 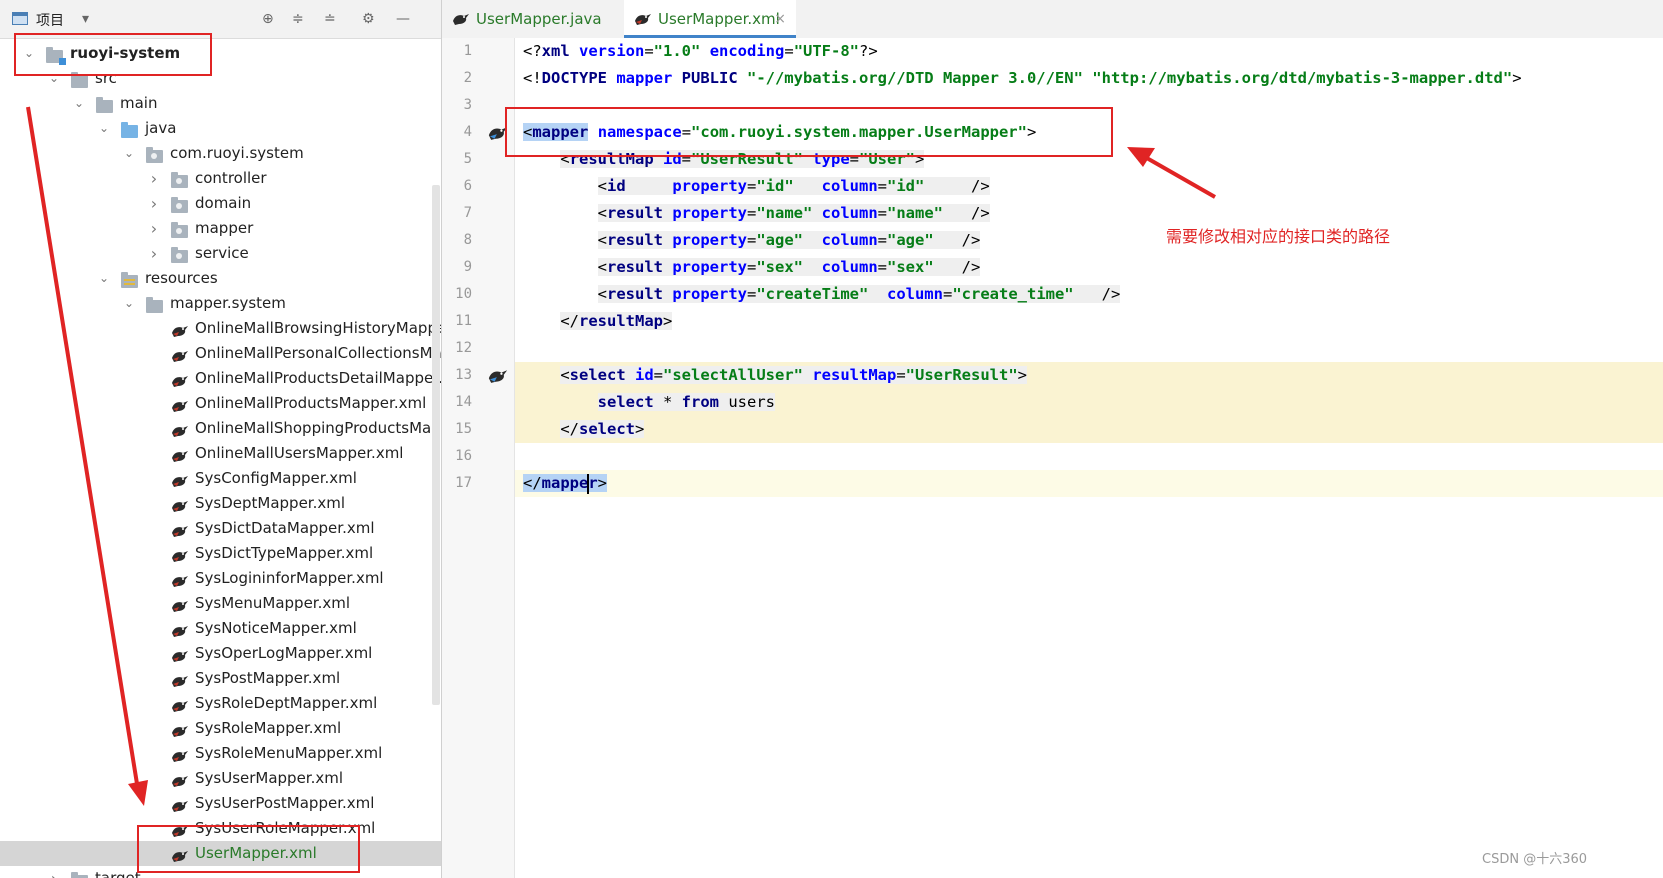 What do you see at coordinates (1278, 236) in the screenshot?
I see `annotation-text: 需要修改相对应的接口类的路径` at bounding box center [1278, 236].